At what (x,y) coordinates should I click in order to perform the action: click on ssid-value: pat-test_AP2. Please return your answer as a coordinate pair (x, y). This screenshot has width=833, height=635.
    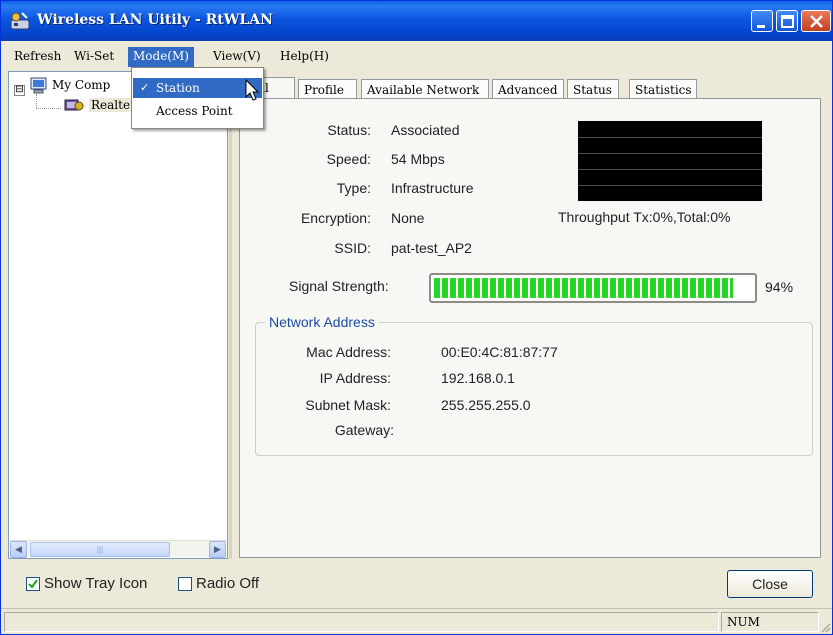
    Looking at the image, I should click on (431, 248).